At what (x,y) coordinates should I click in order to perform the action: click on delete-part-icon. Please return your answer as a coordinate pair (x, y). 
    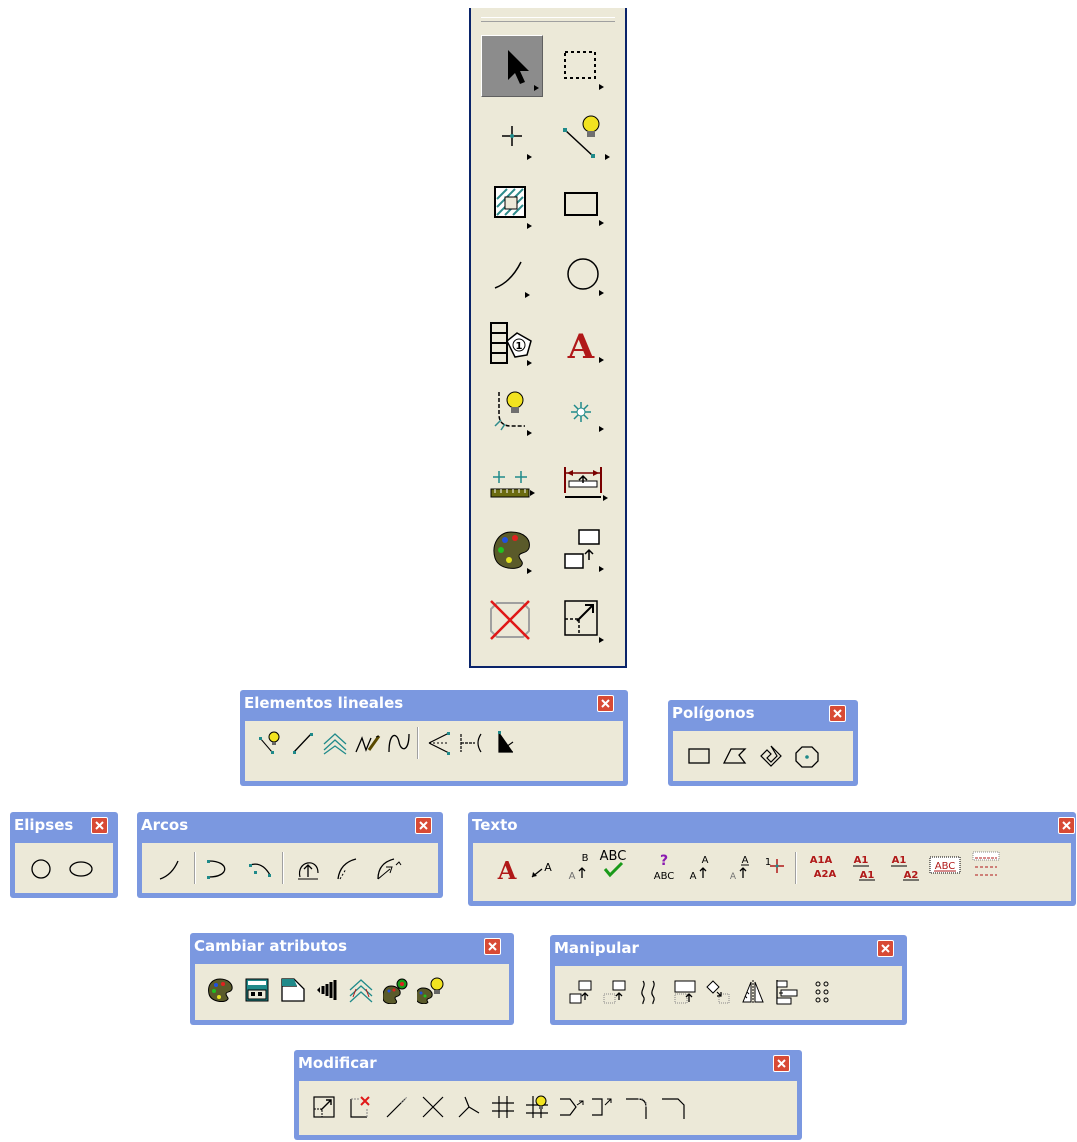
    Looking at the image, I should click on (361, 1107).